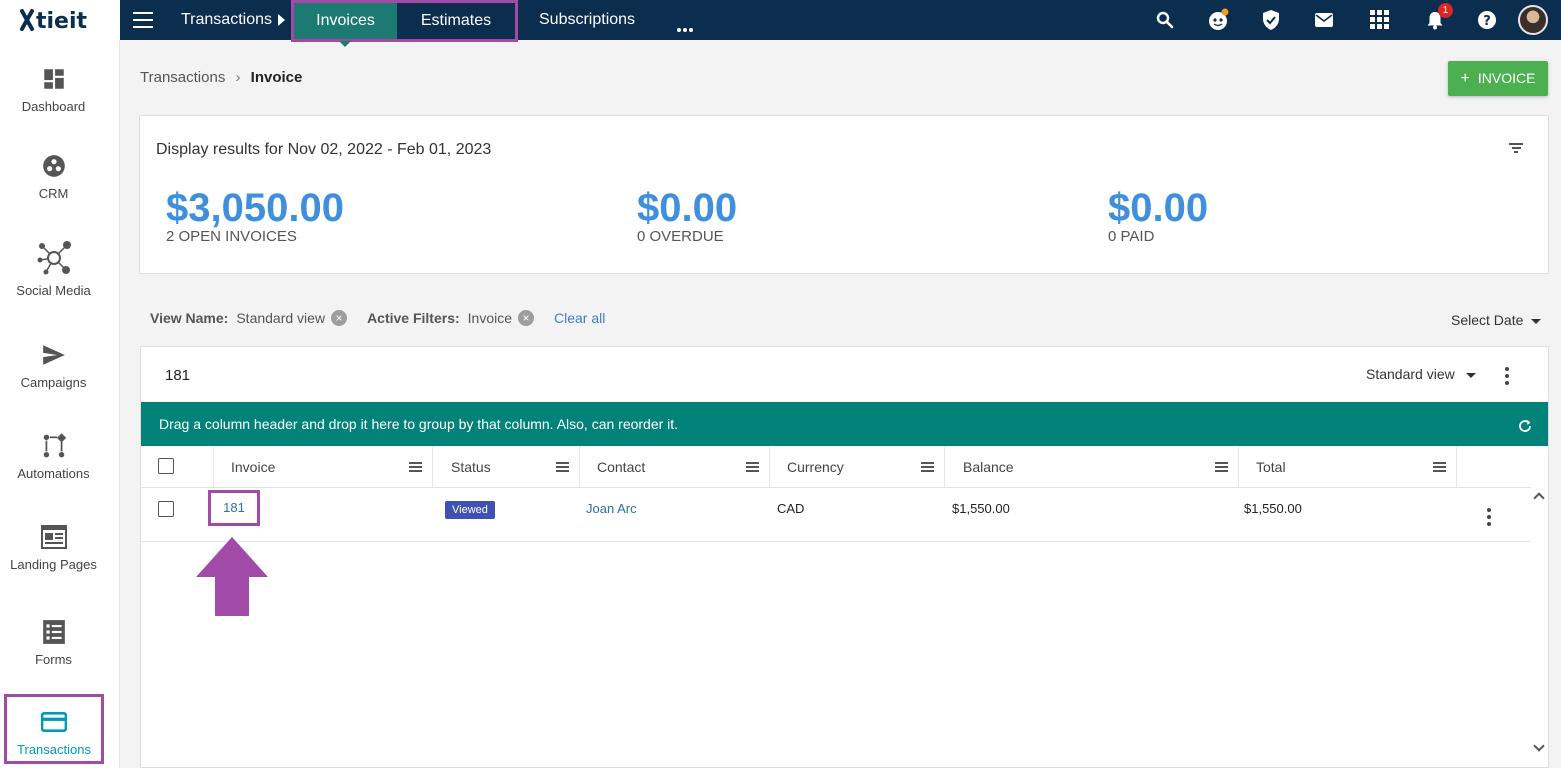  I want to click on sidebar-item-crm: CRM, so click(53, 178).